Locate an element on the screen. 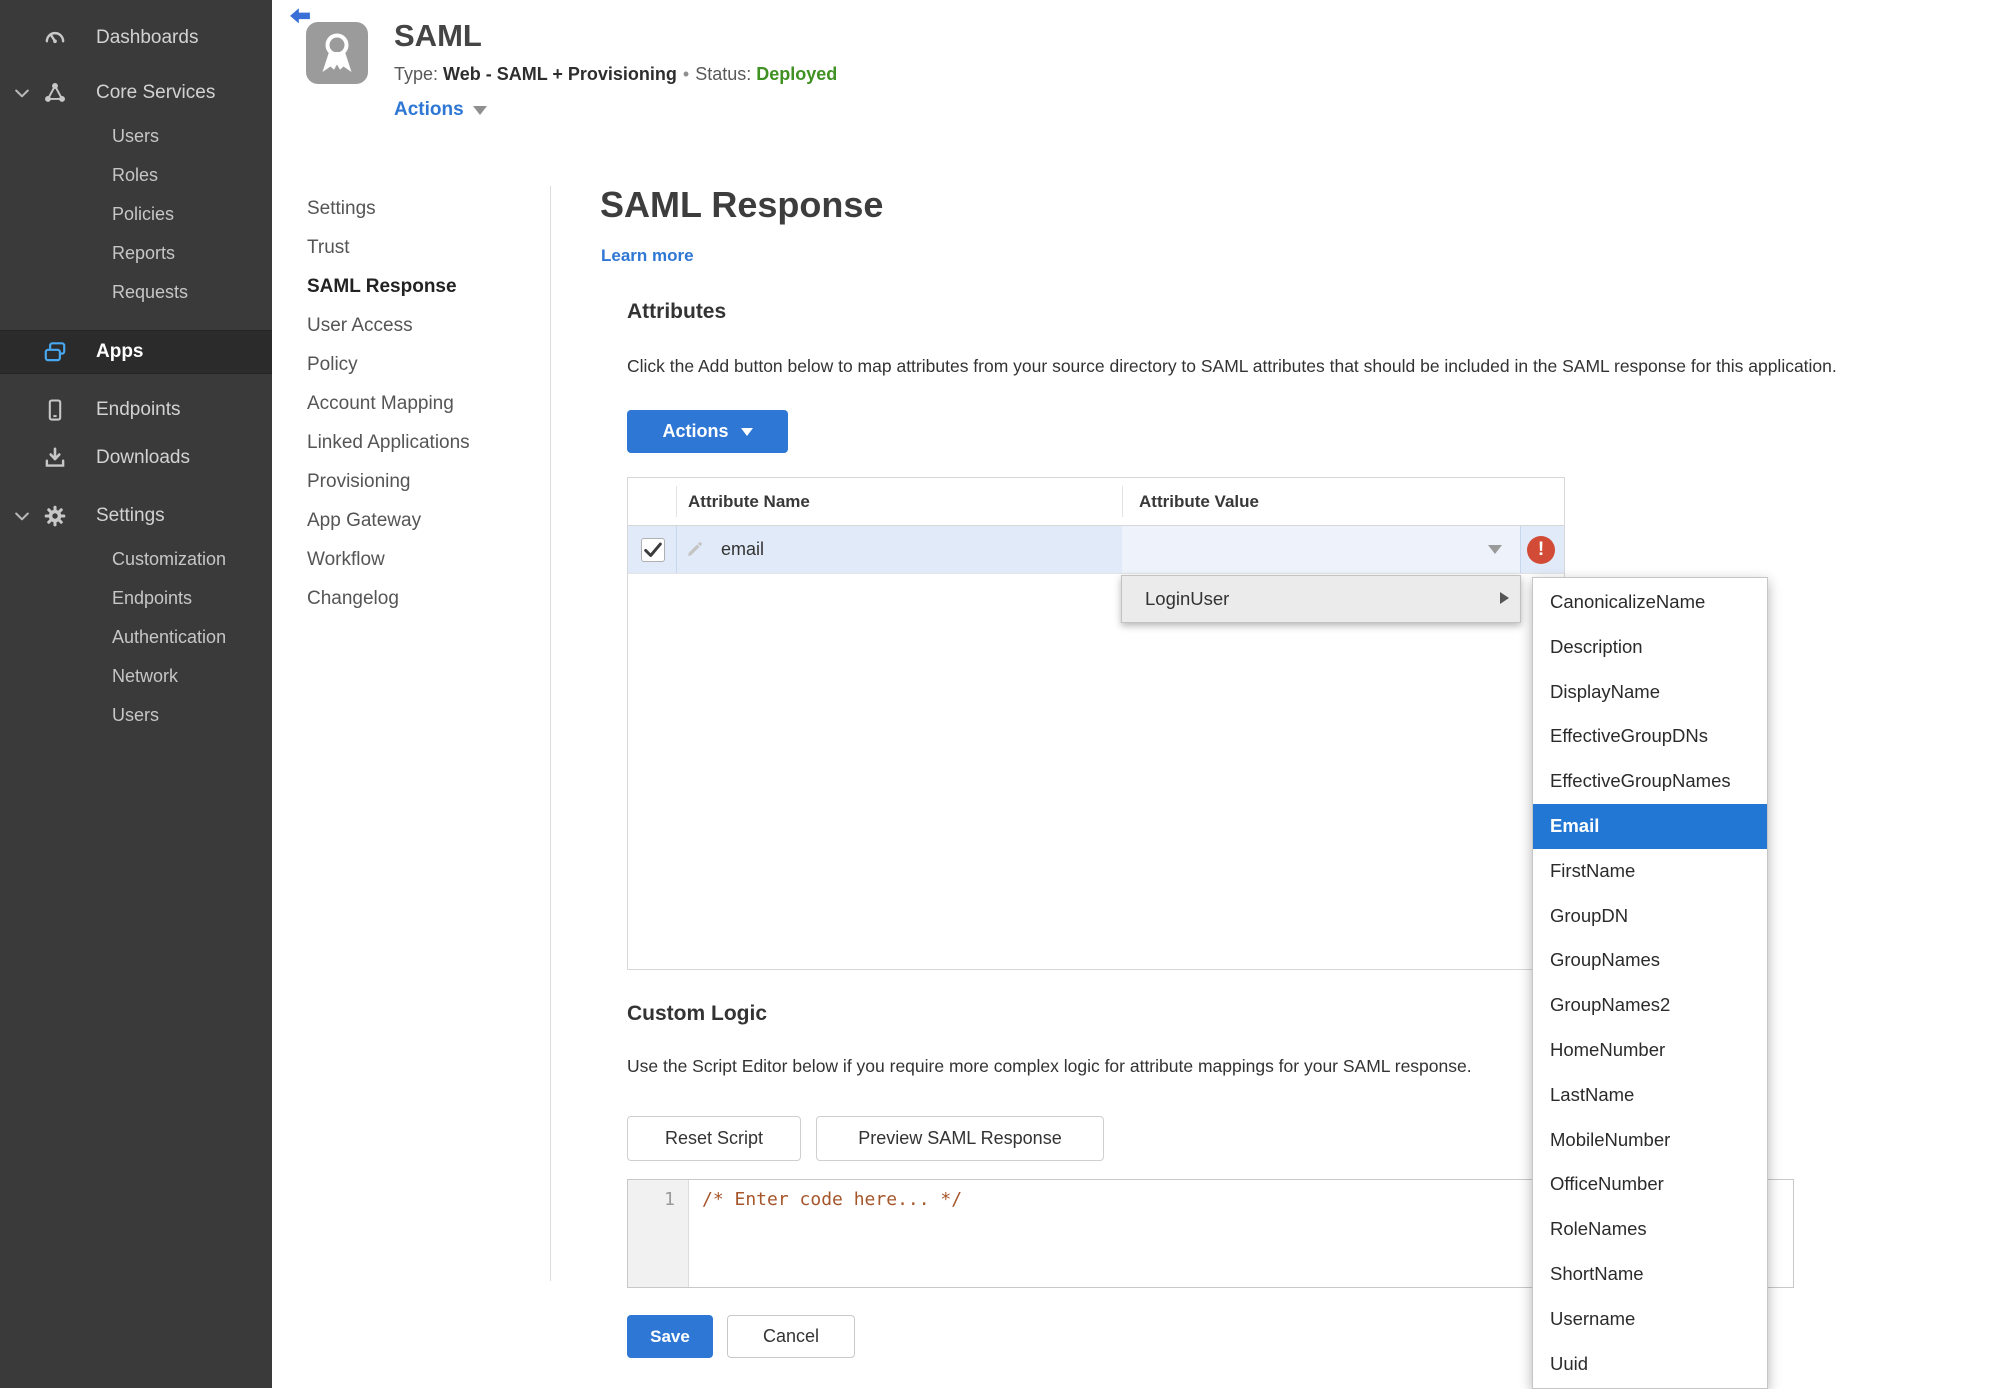  submenu-item-canonicalizename: CanonicalizeName is located at coordinates (1650, 602).